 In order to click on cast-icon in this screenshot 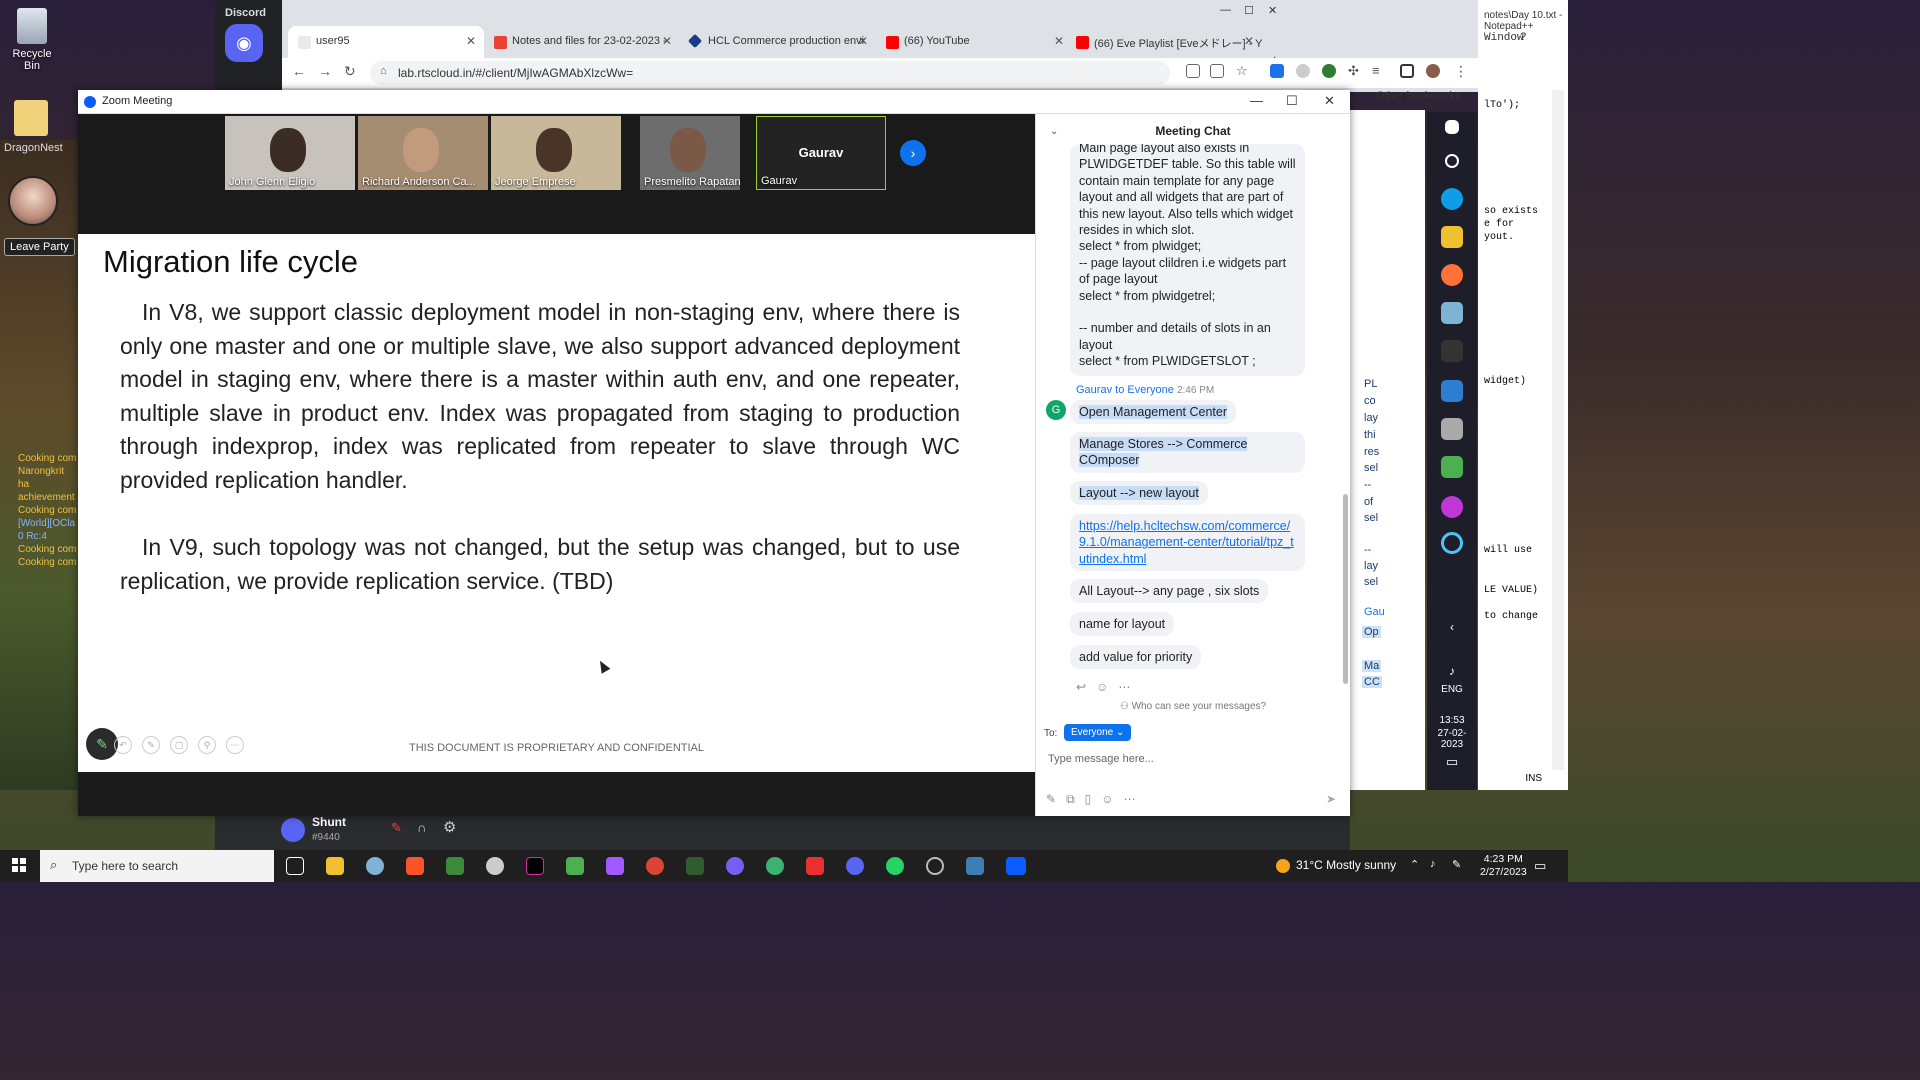, I will do `click(1193, 71)`.